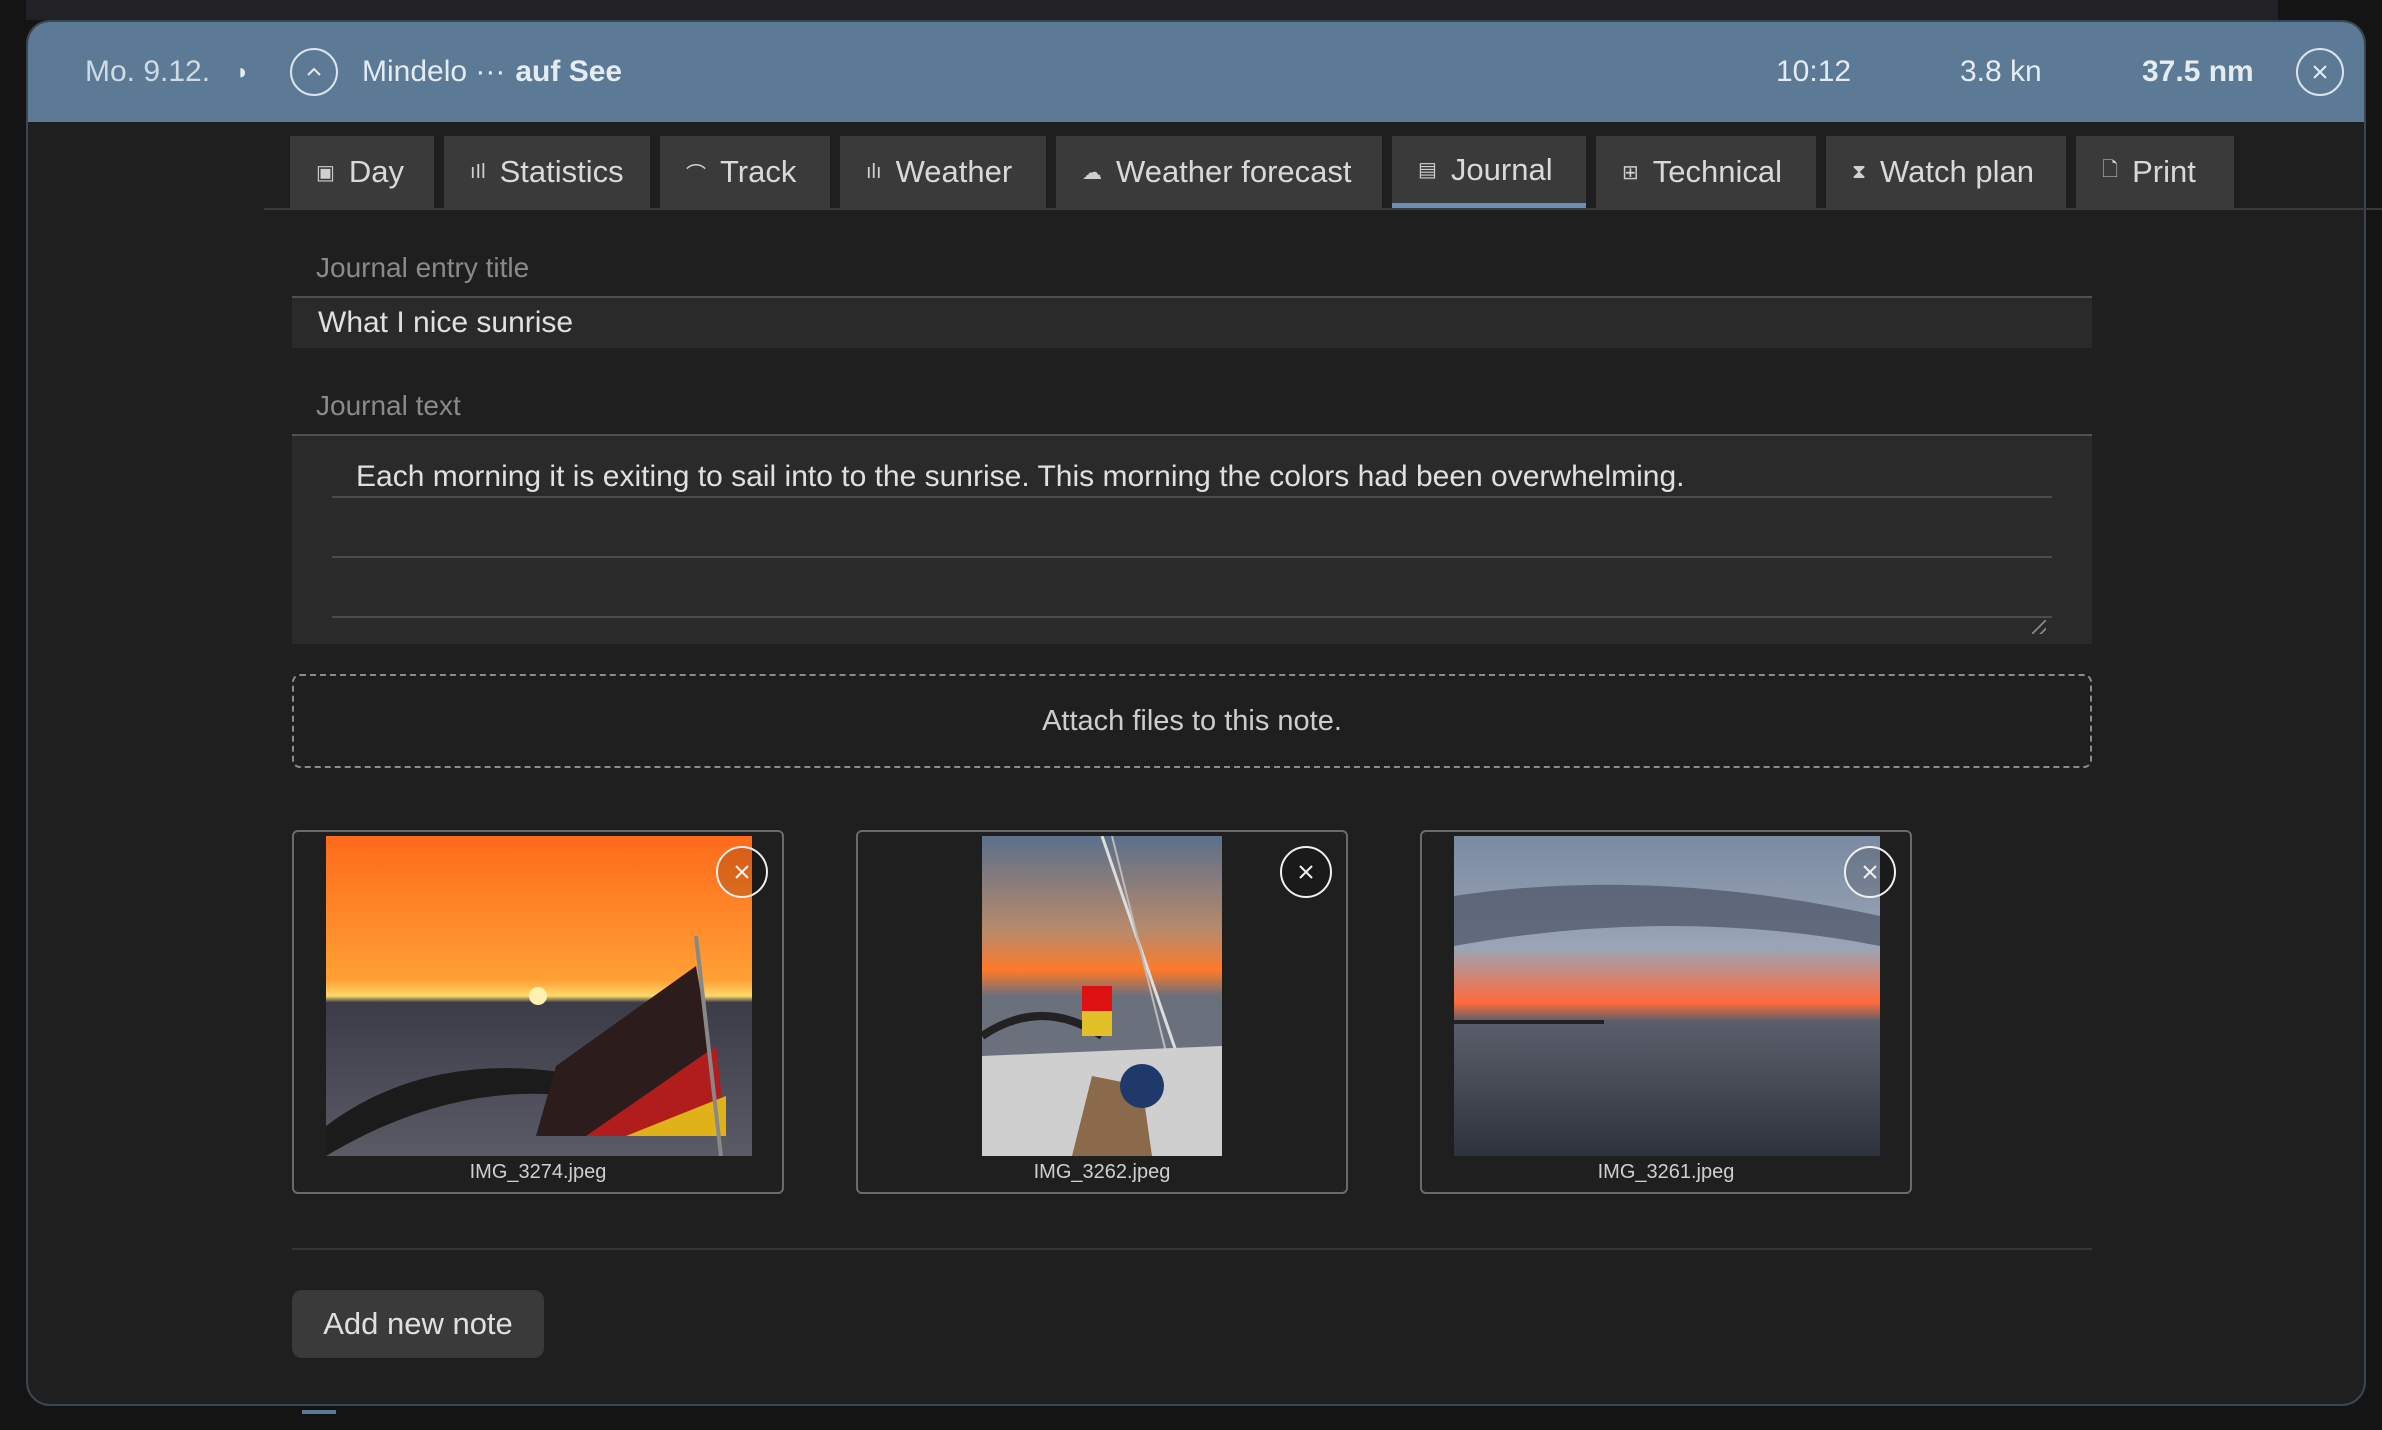 Image resolution: width=2382 pixels, height=1430 pixels. What do you see at coordinates (2039, 627) in the screenshot?
I see `resize-handle` at bounding box center [2039, 627].